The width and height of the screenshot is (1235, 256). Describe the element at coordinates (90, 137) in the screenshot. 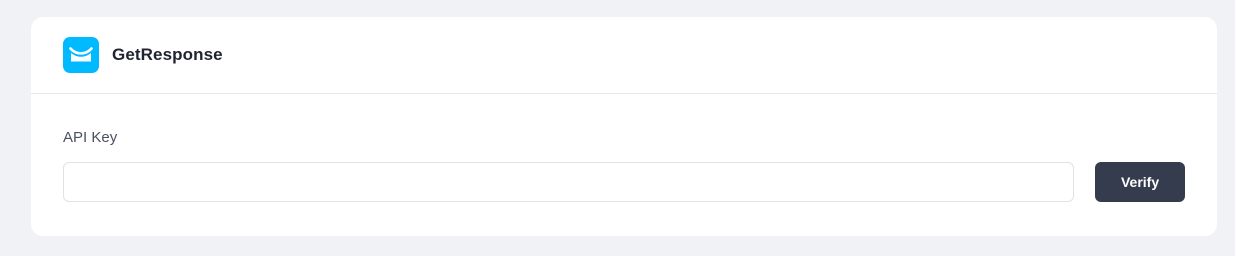

I see `api-key-label: API Key` at that location.